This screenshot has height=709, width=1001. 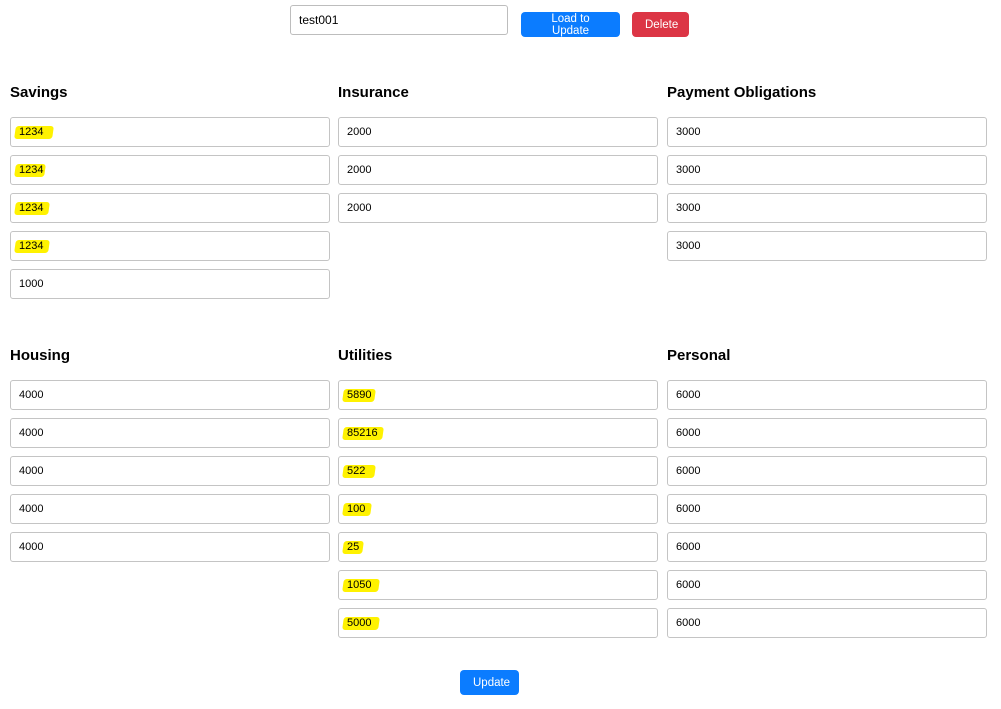 I want to click on section-utilities: Utilities, so click(x=498, y=496).